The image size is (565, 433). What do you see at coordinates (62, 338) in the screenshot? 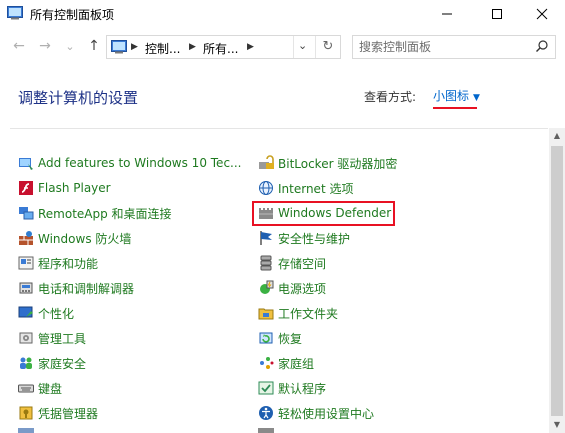
I see `item-label: 管理工具` at bounding box center [62, 338].